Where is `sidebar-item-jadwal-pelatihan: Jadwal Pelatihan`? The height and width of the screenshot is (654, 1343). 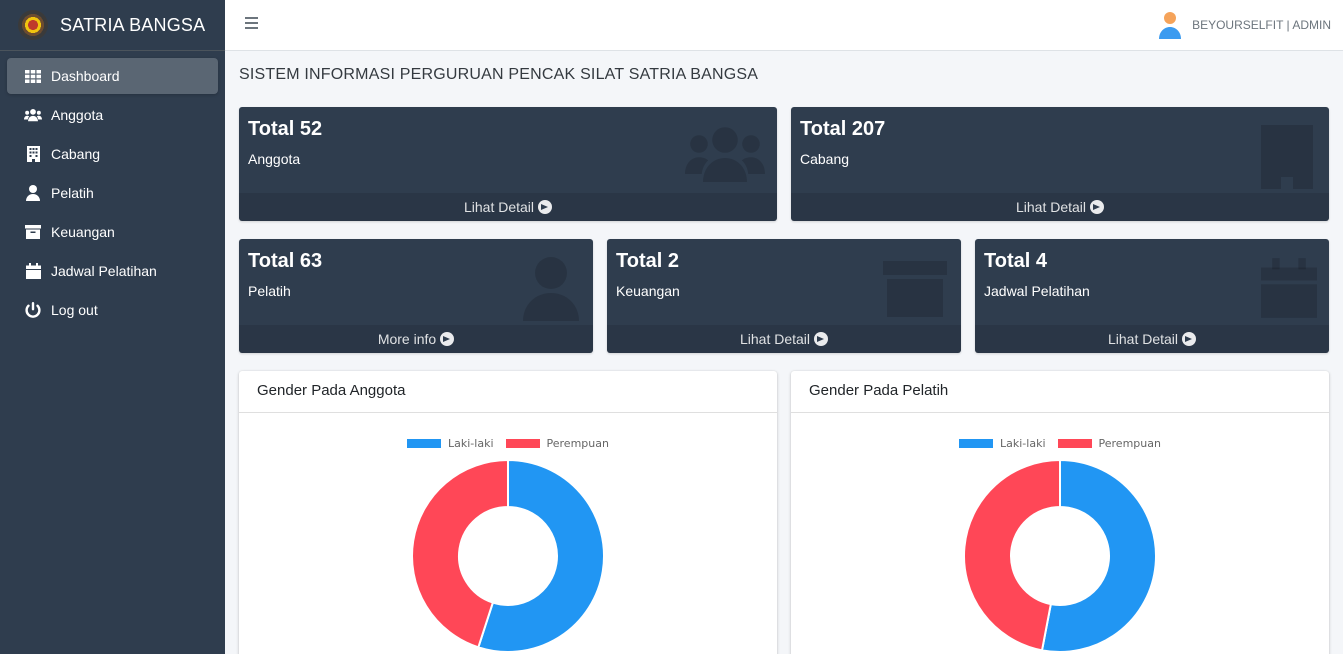 sidebar-item-jadwal-pelatihan: Jadwal Pelatihan is located at coordinates (112, 271).